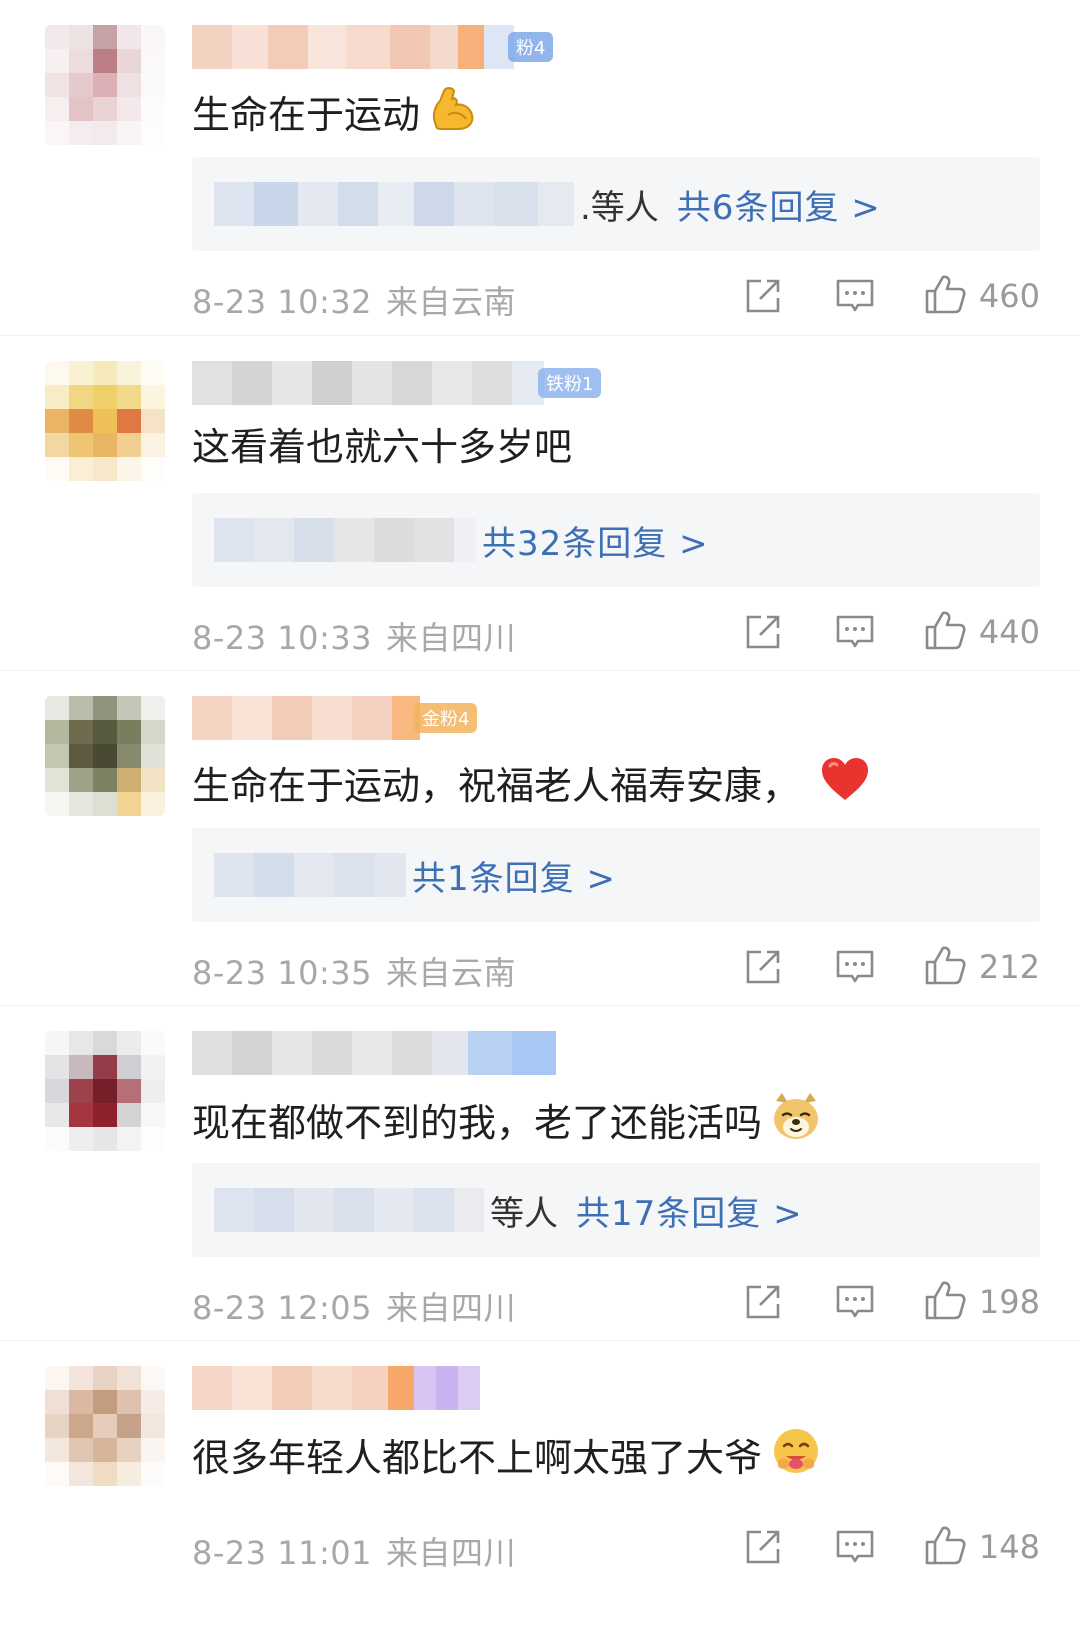 This screenshot has height=1634, width=1080. I want to click on comment-meta: 8-23 11:01 来自四川, so click(354, 1551).